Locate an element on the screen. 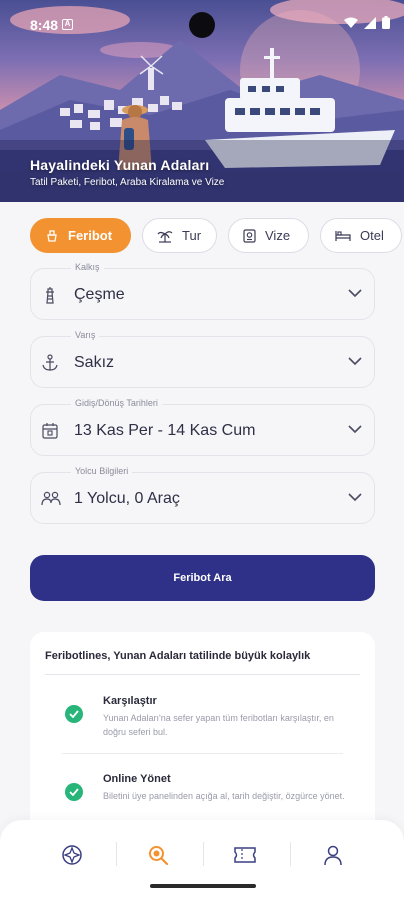 This screenshot has width=404, height=900. palm-tree-icon is located at coordinates (165, 236).